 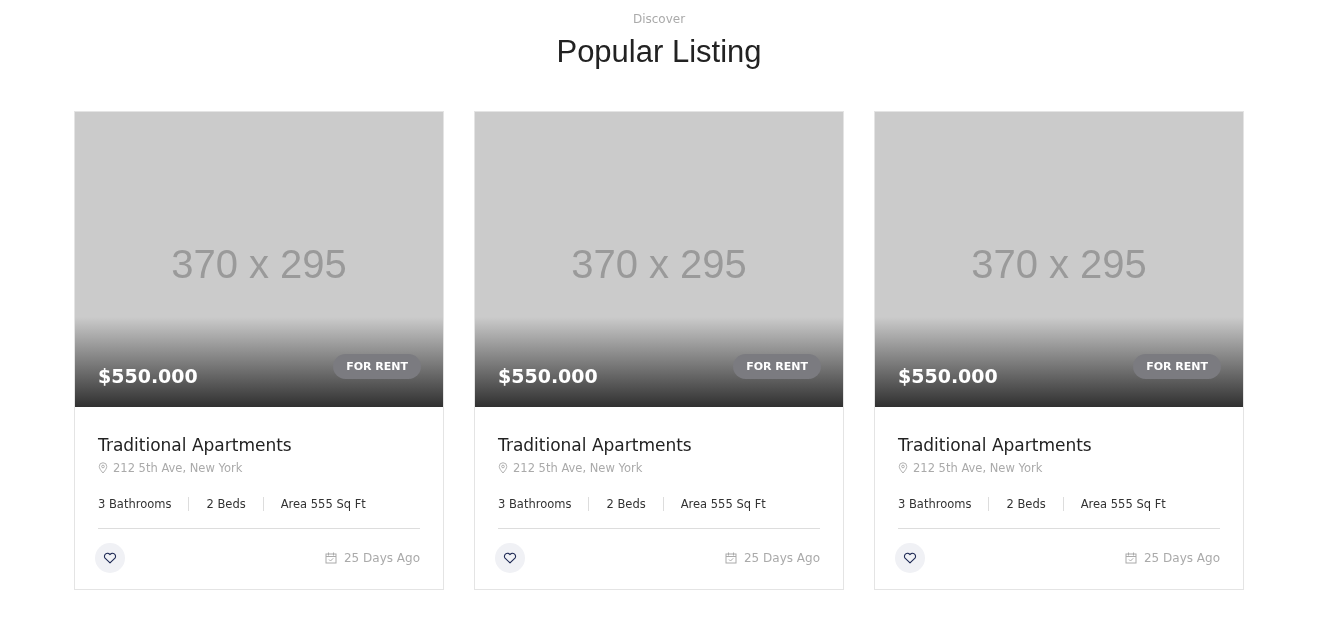 I want to click on section-title: Popular Listing, so click(x=659, y=52).